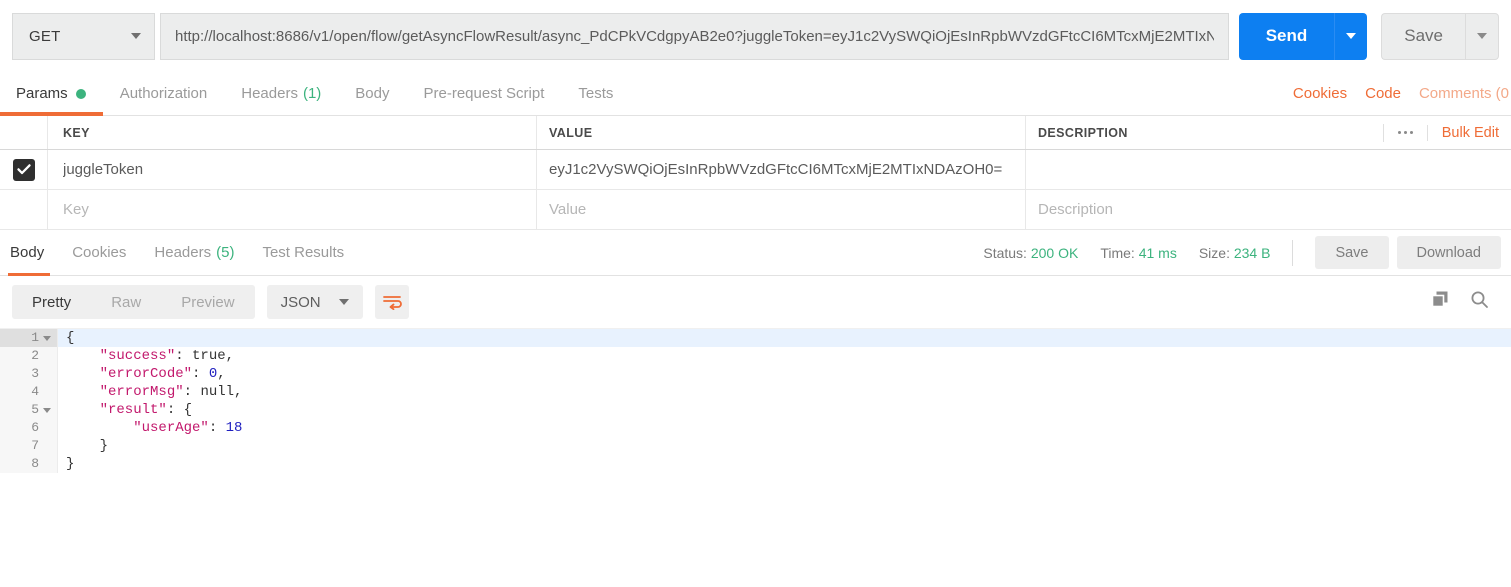 This screenshot has height=587, width=1511. I want to click on response-tabs-list: Body Cookies Headers (5) Test Results, so click(179, 253).